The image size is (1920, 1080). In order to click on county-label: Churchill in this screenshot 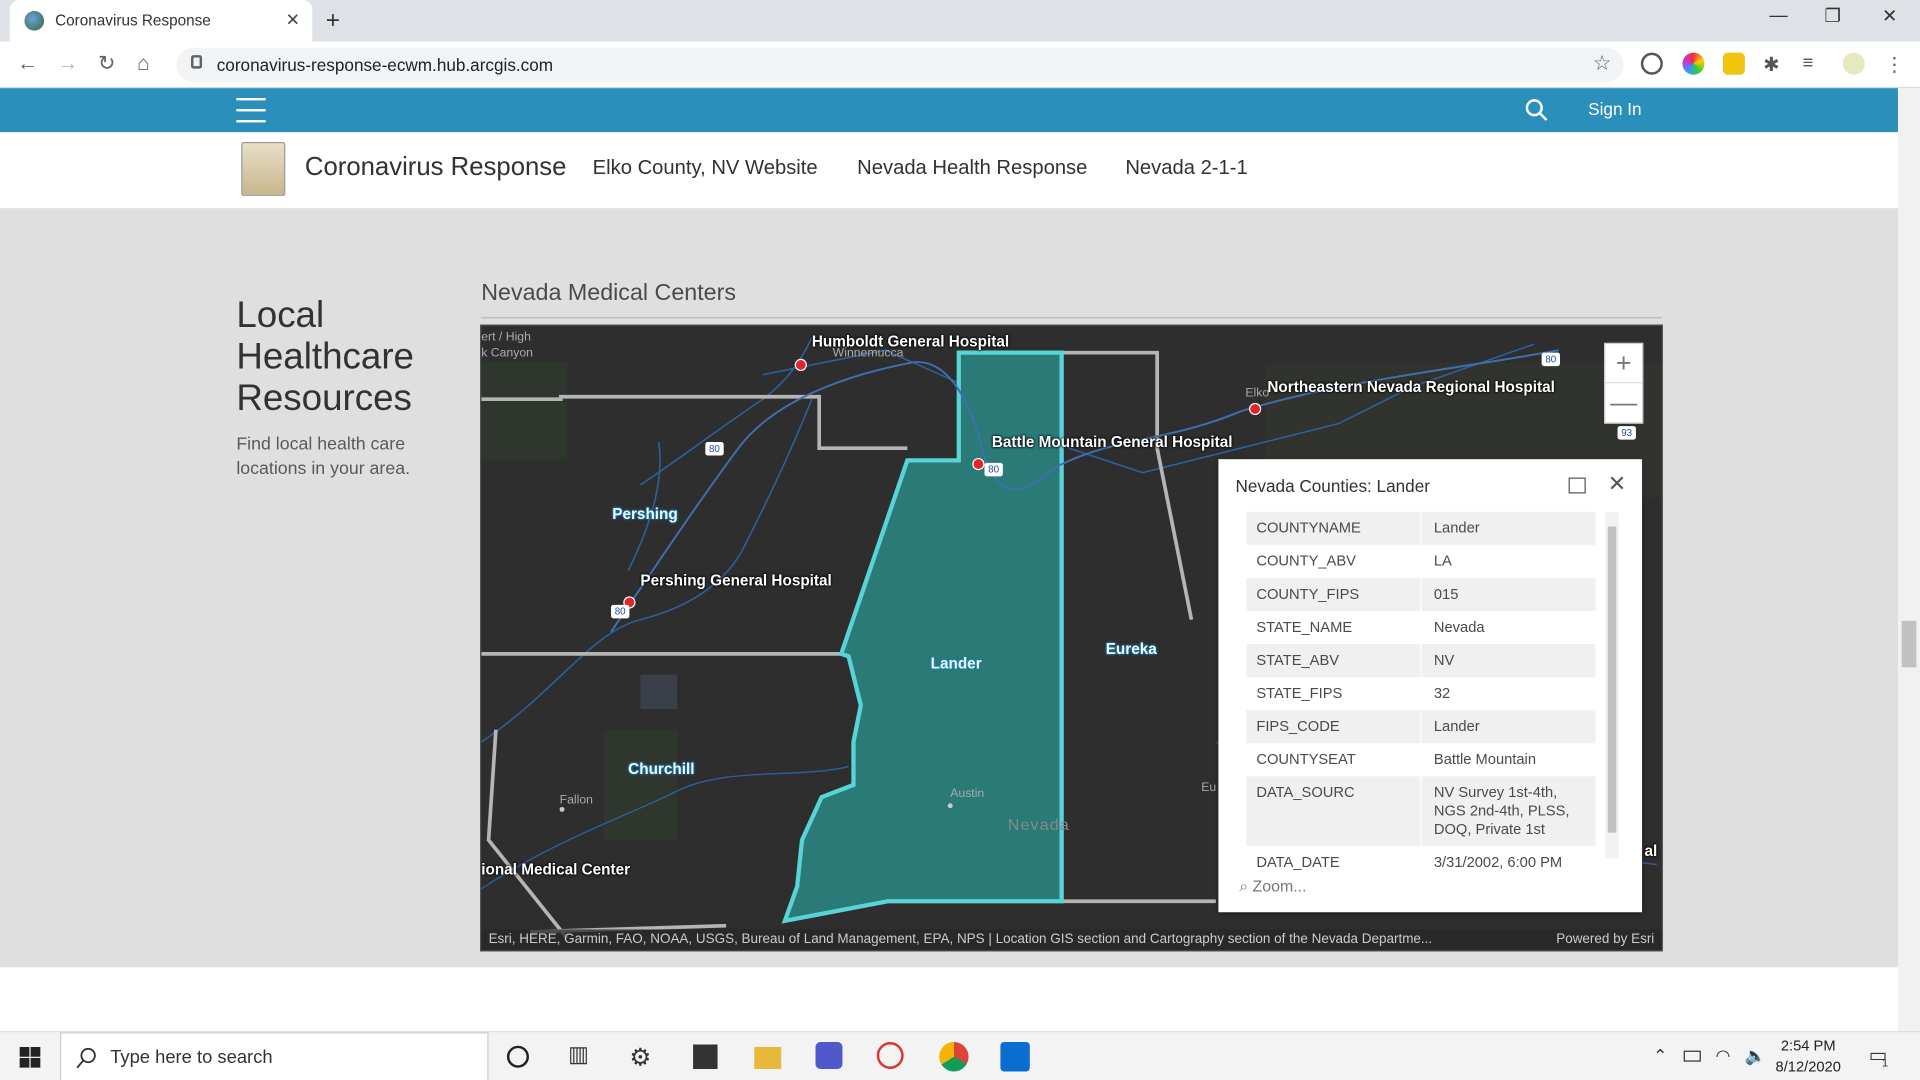, I will do `click(661, 769)`.